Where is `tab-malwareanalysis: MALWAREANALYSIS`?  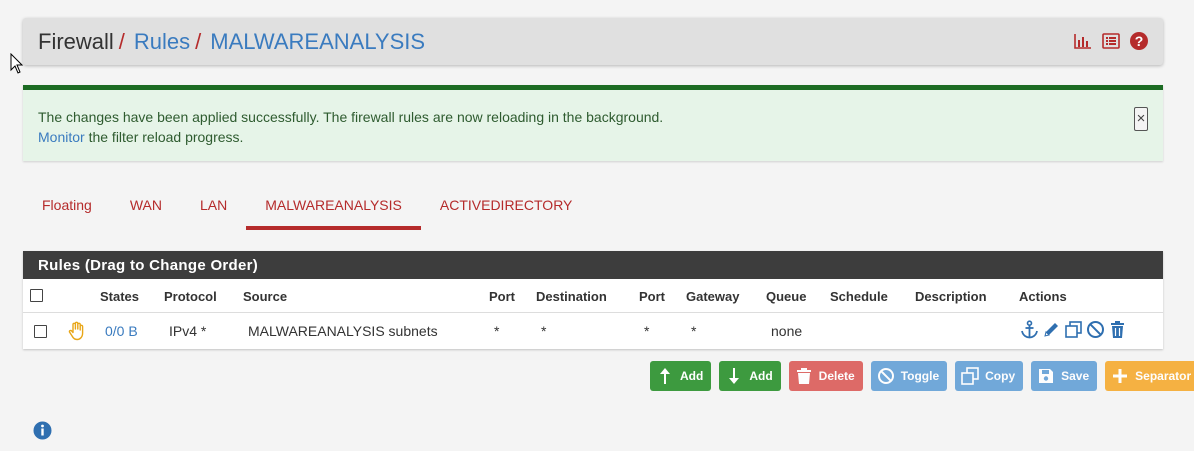
tab-malwareanalysis: MALWAREANALYSIS is located at coordinates (333, 207).